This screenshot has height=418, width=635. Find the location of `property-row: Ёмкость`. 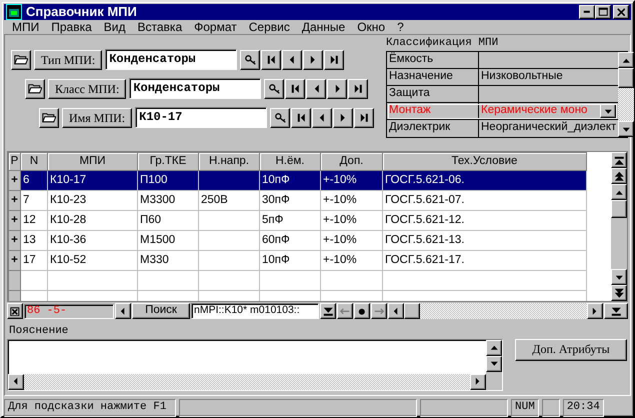

property-row: Ёмкость is located at coordinates (502, 61).